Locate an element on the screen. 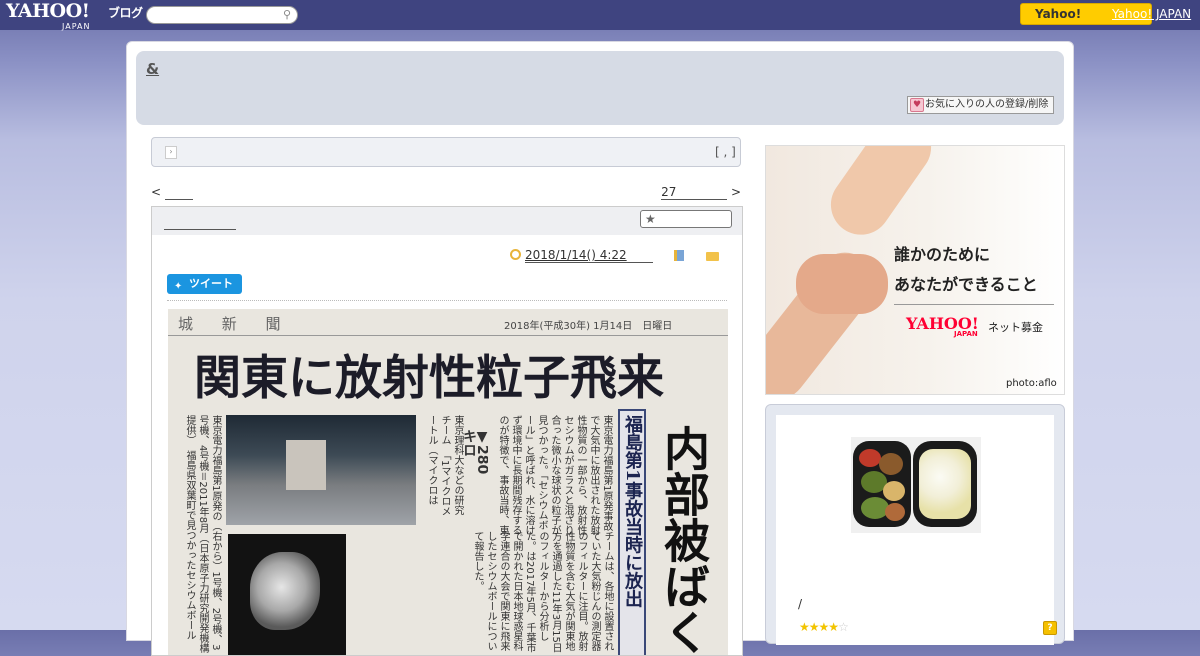 This screenshot has width=1200, height=656. newspaper-name: 城 新 聞 is located at coordinates (235, 324).